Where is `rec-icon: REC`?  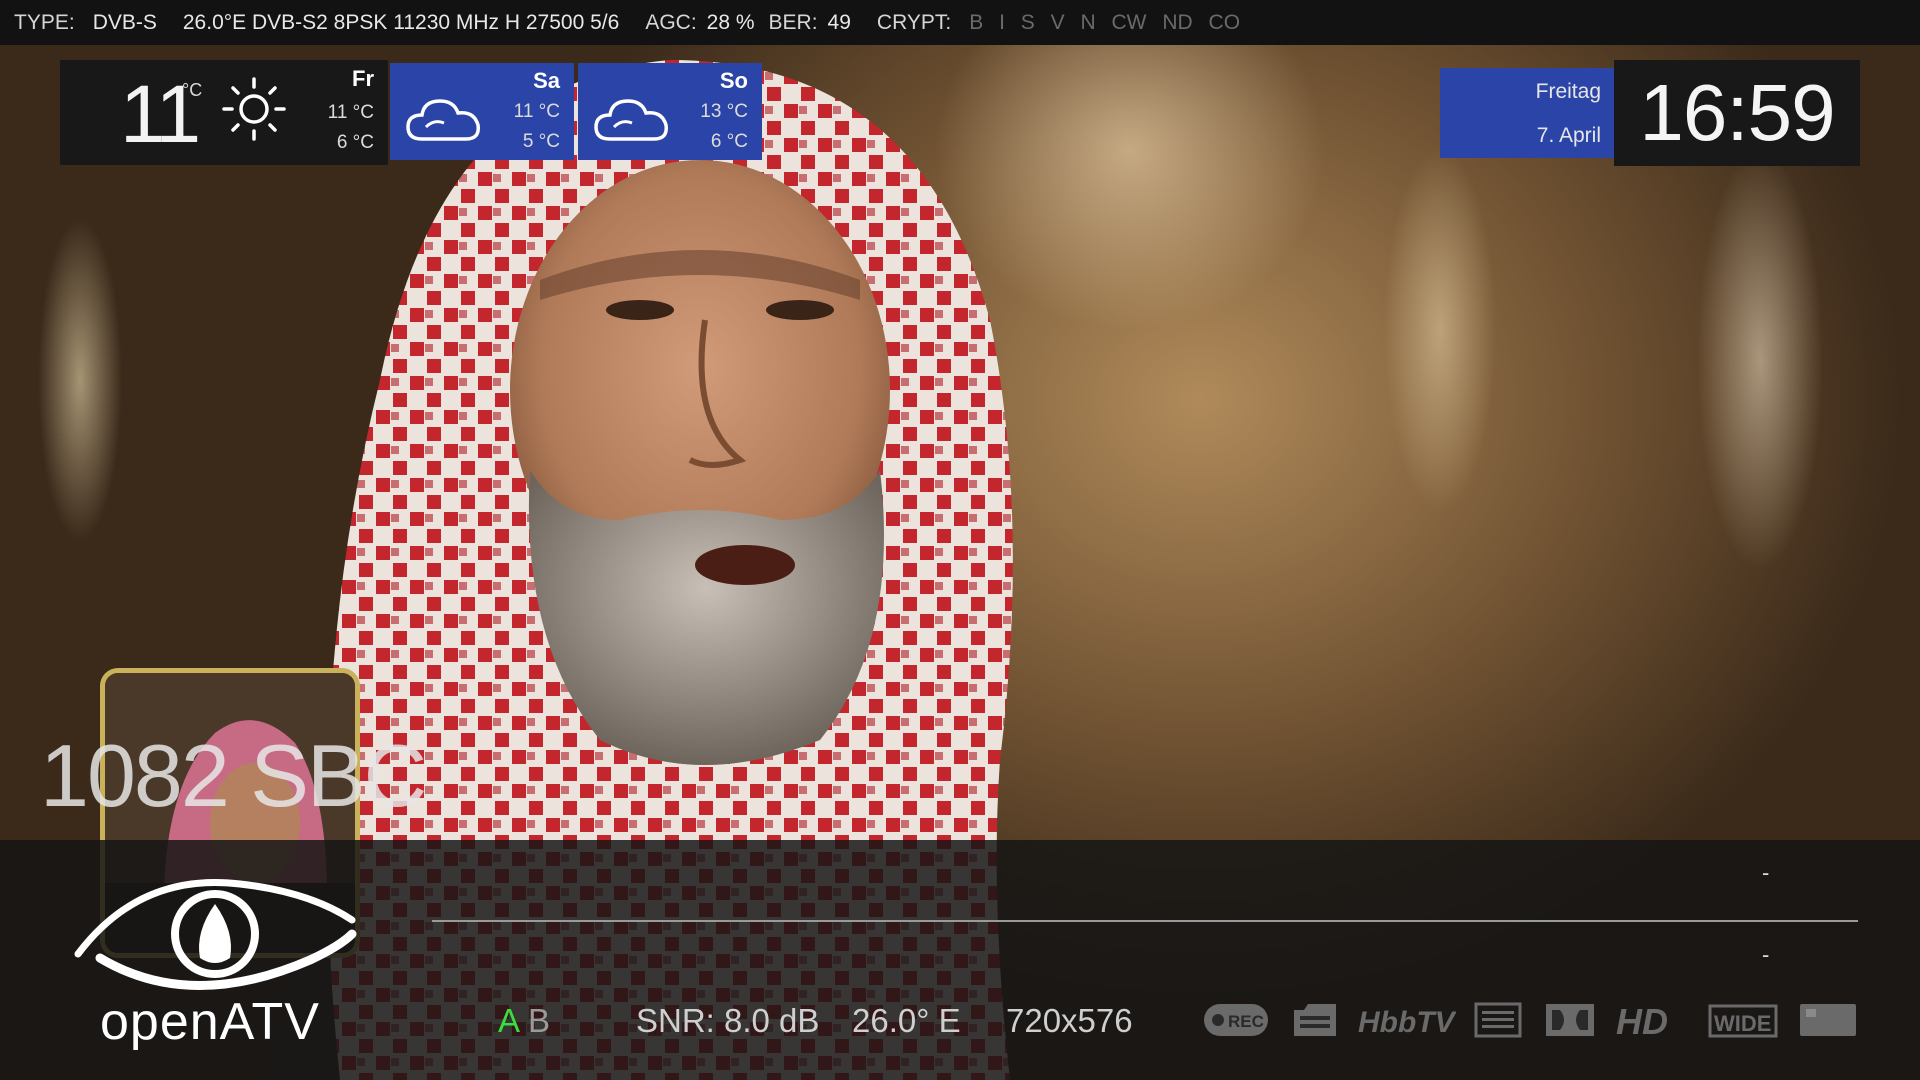
rec-icon: REC is located at coordinates (1236, 1020).